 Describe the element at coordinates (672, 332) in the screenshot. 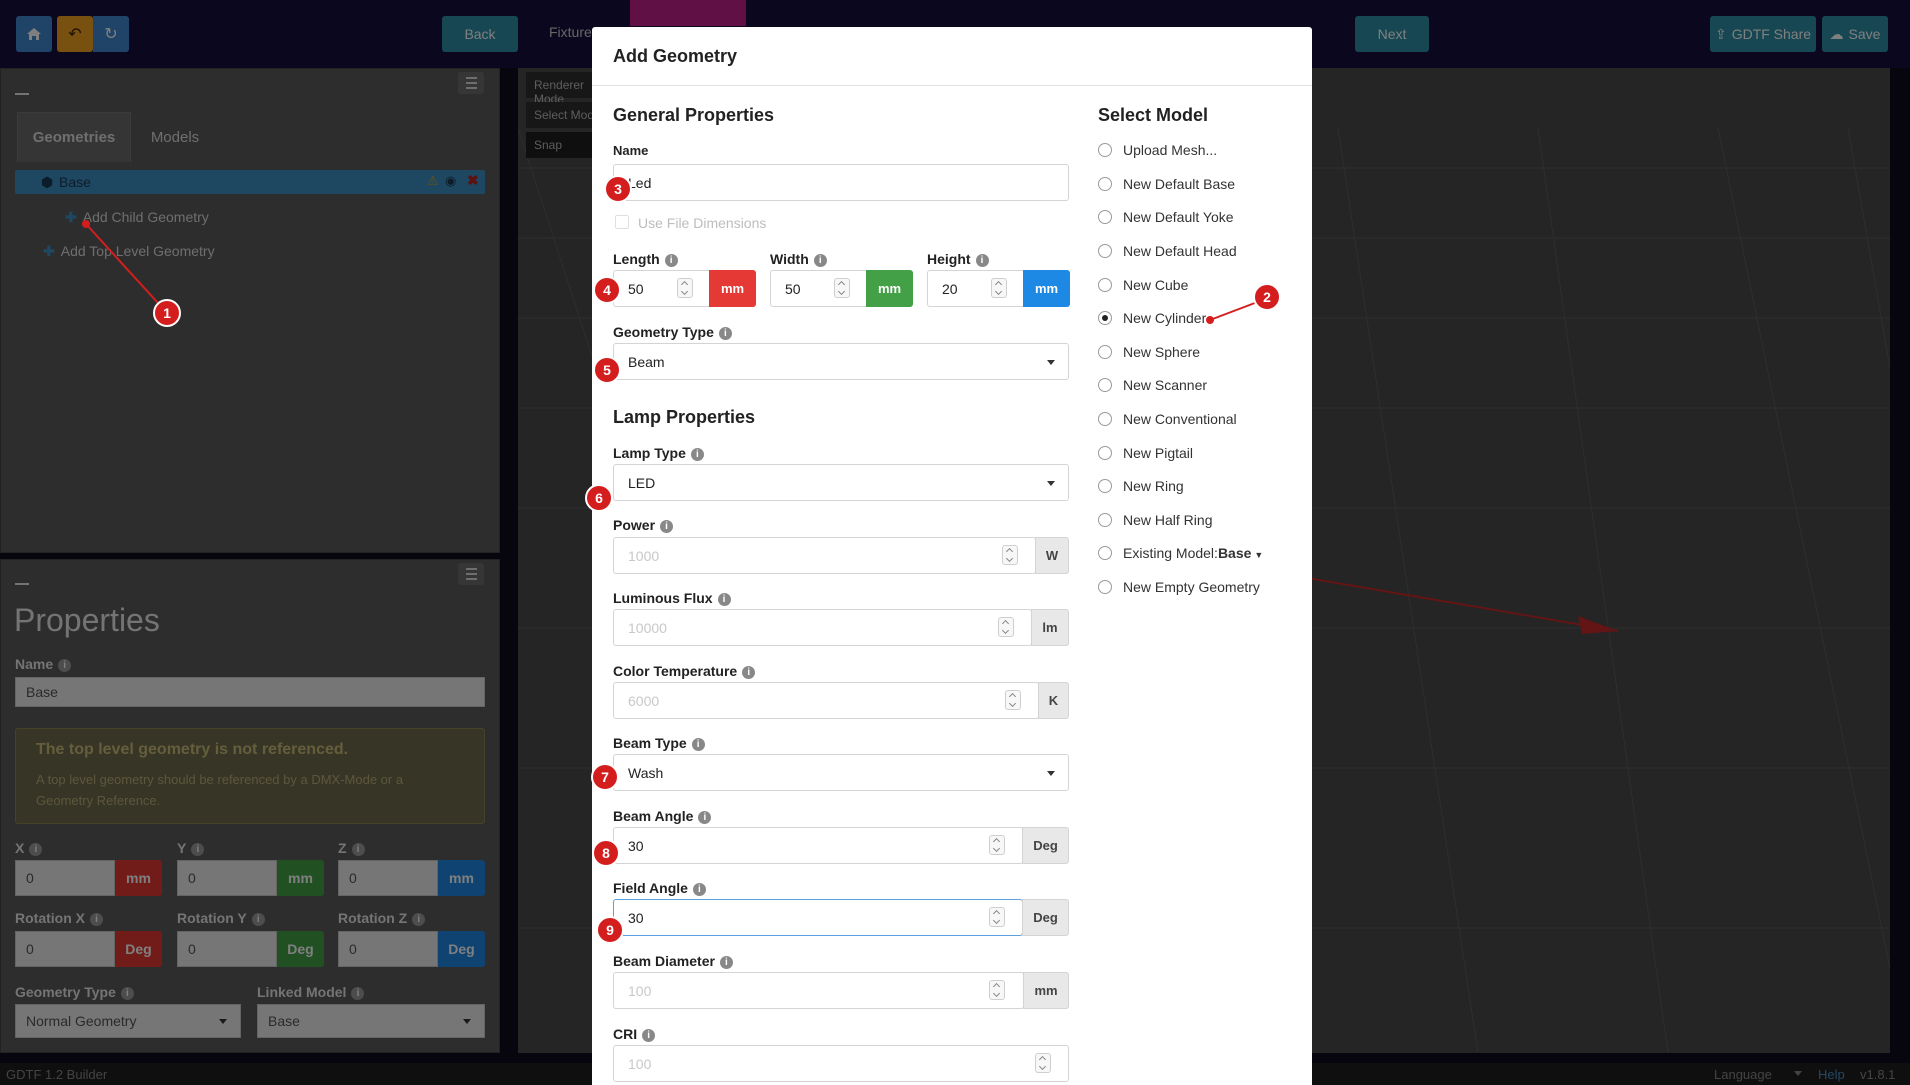

I see `geometry-type-label: Geometry Typei` at that location.